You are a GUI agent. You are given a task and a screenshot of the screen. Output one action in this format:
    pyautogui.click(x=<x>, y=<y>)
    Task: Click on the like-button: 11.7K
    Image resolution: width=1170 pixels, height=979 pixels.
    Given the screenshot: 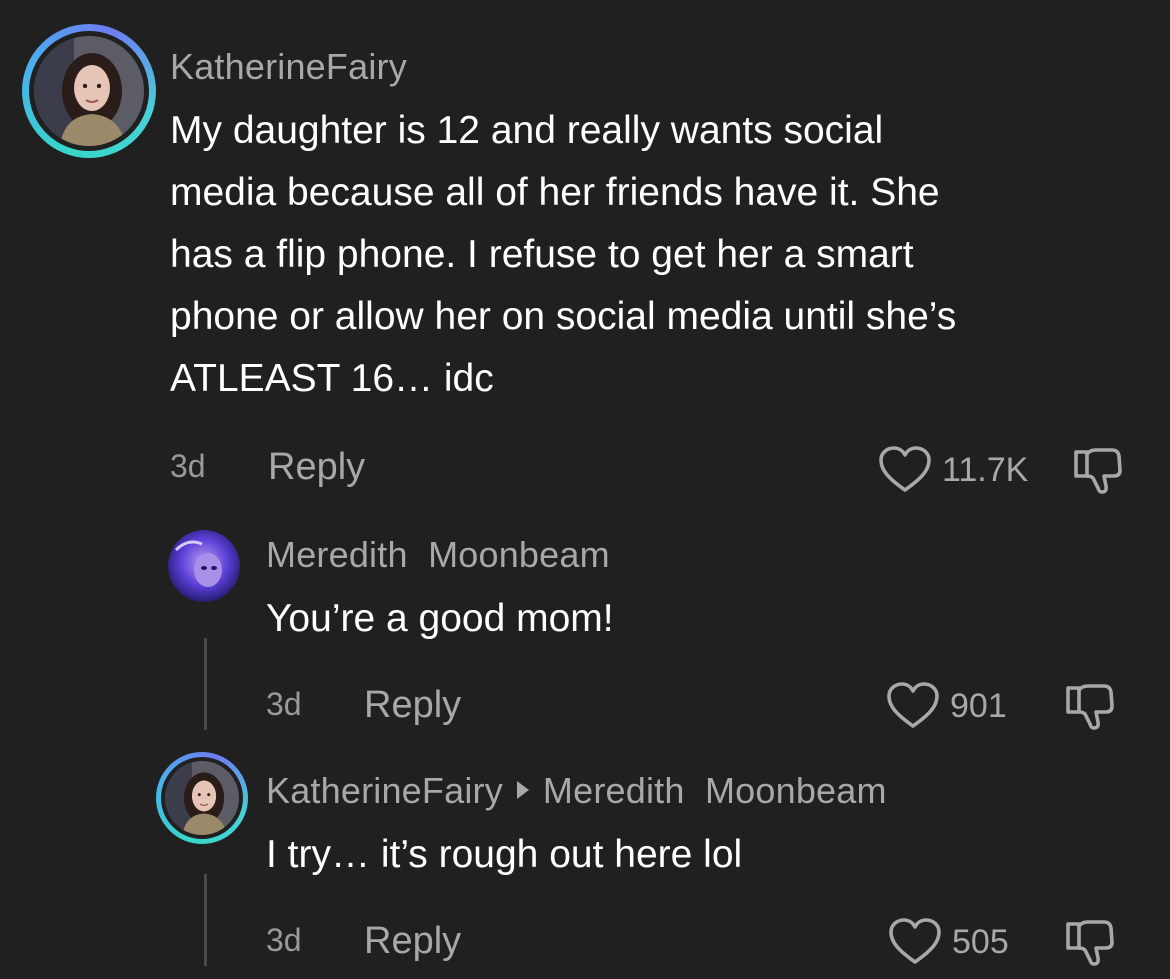 What is the action you would take?
    pyautogui.click(x=953, y=470)
    